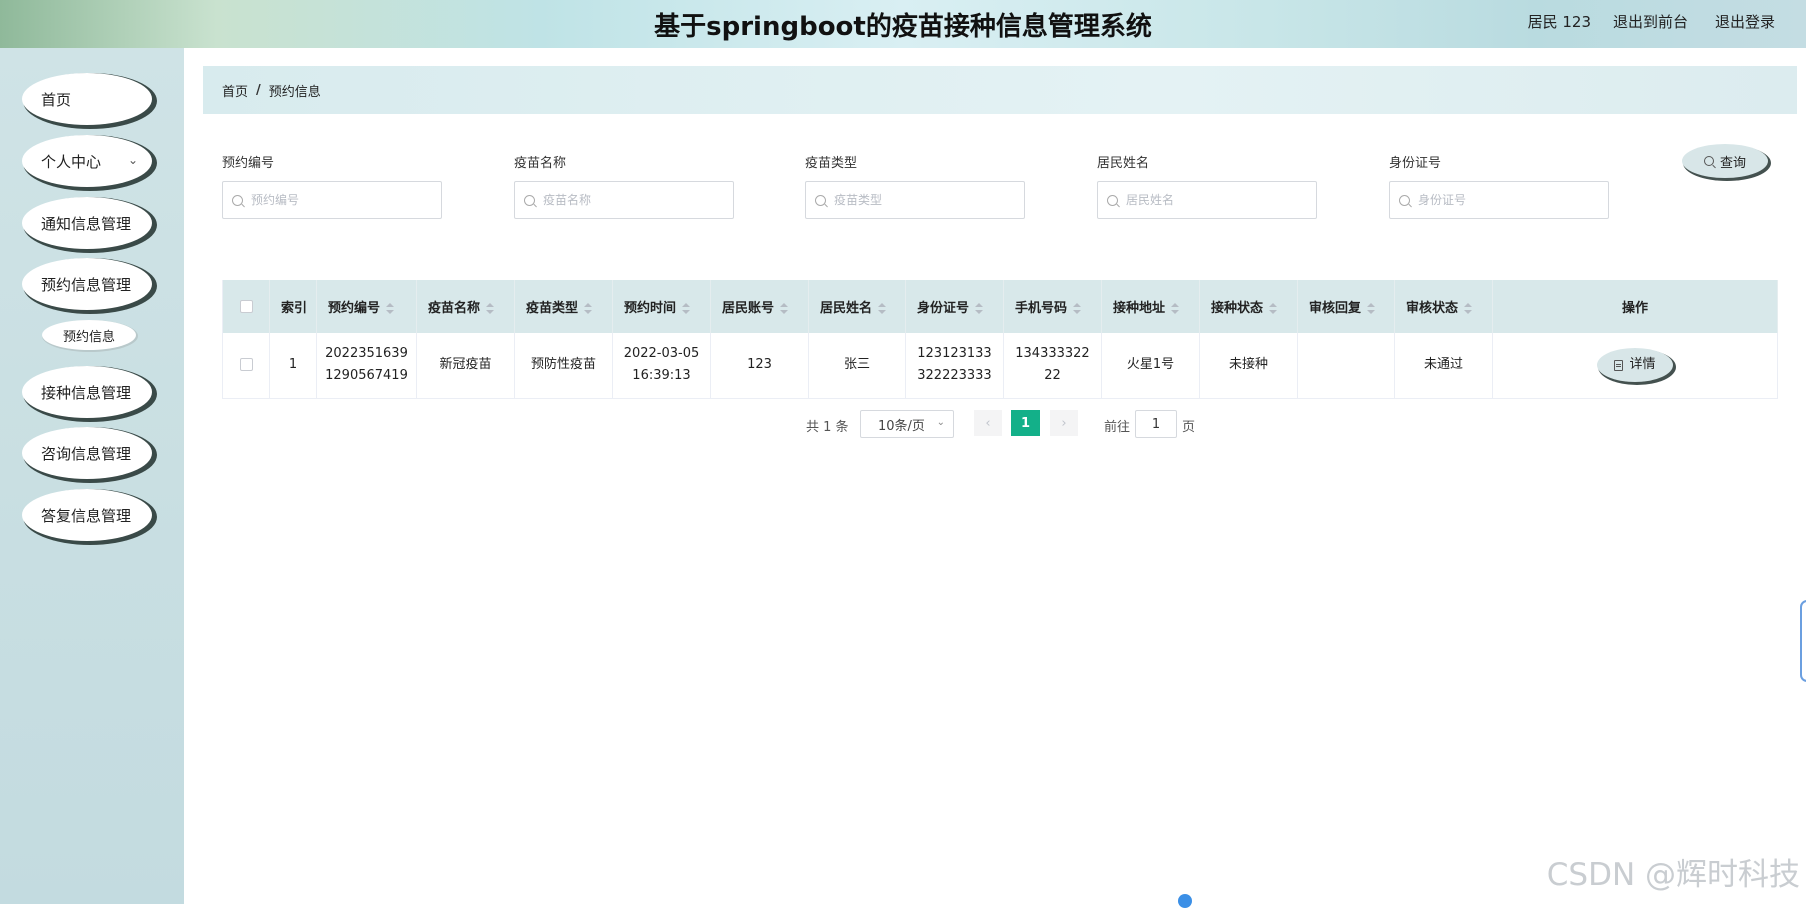 Image resolution: width=1806 pixels, height=908 pixels. Describe the element at coordinates (1673, 871) in the screenshot. I see `watermark: CSDN @辉时科技` at that location.